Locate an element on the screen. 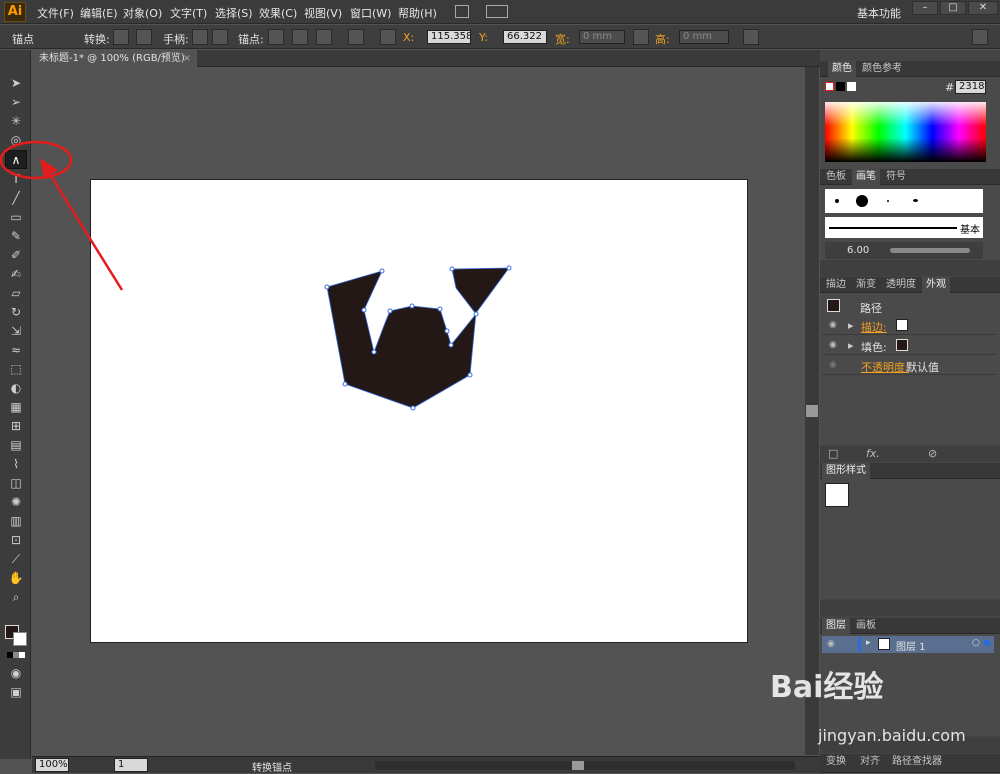 This screenshot has width=1000, height=774. hex-field: 231815 is located at coordinates (970, 87).